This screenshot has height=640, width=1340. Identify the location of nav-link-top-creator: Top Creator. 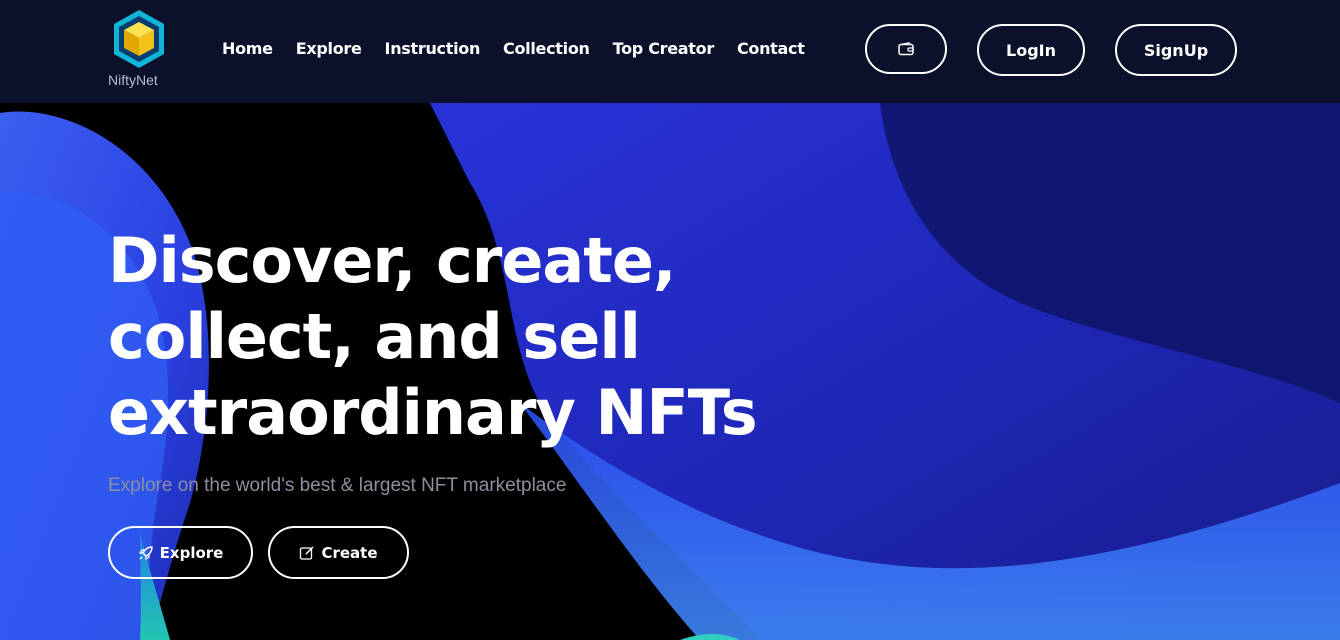
(664, 48).